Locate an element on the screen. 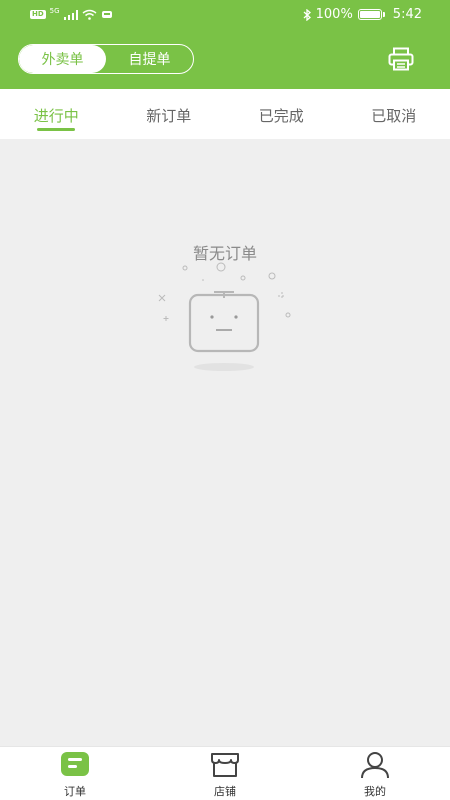  order-type-toggle: 外卖单 自提单 is located at coordinates (106, 59).